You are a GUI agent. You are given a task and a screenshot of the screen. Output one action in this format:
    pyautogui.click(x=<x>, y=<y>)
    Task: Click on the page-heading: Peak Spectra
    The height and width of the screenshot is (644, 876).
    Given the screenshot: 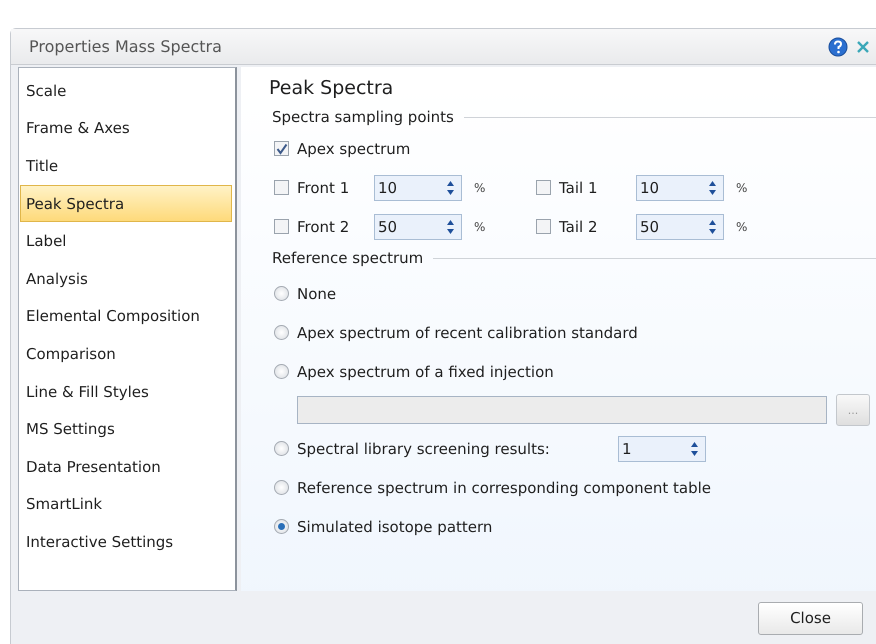 What is the action you would take?
    pyautogui.click(x=331, y=88)
    